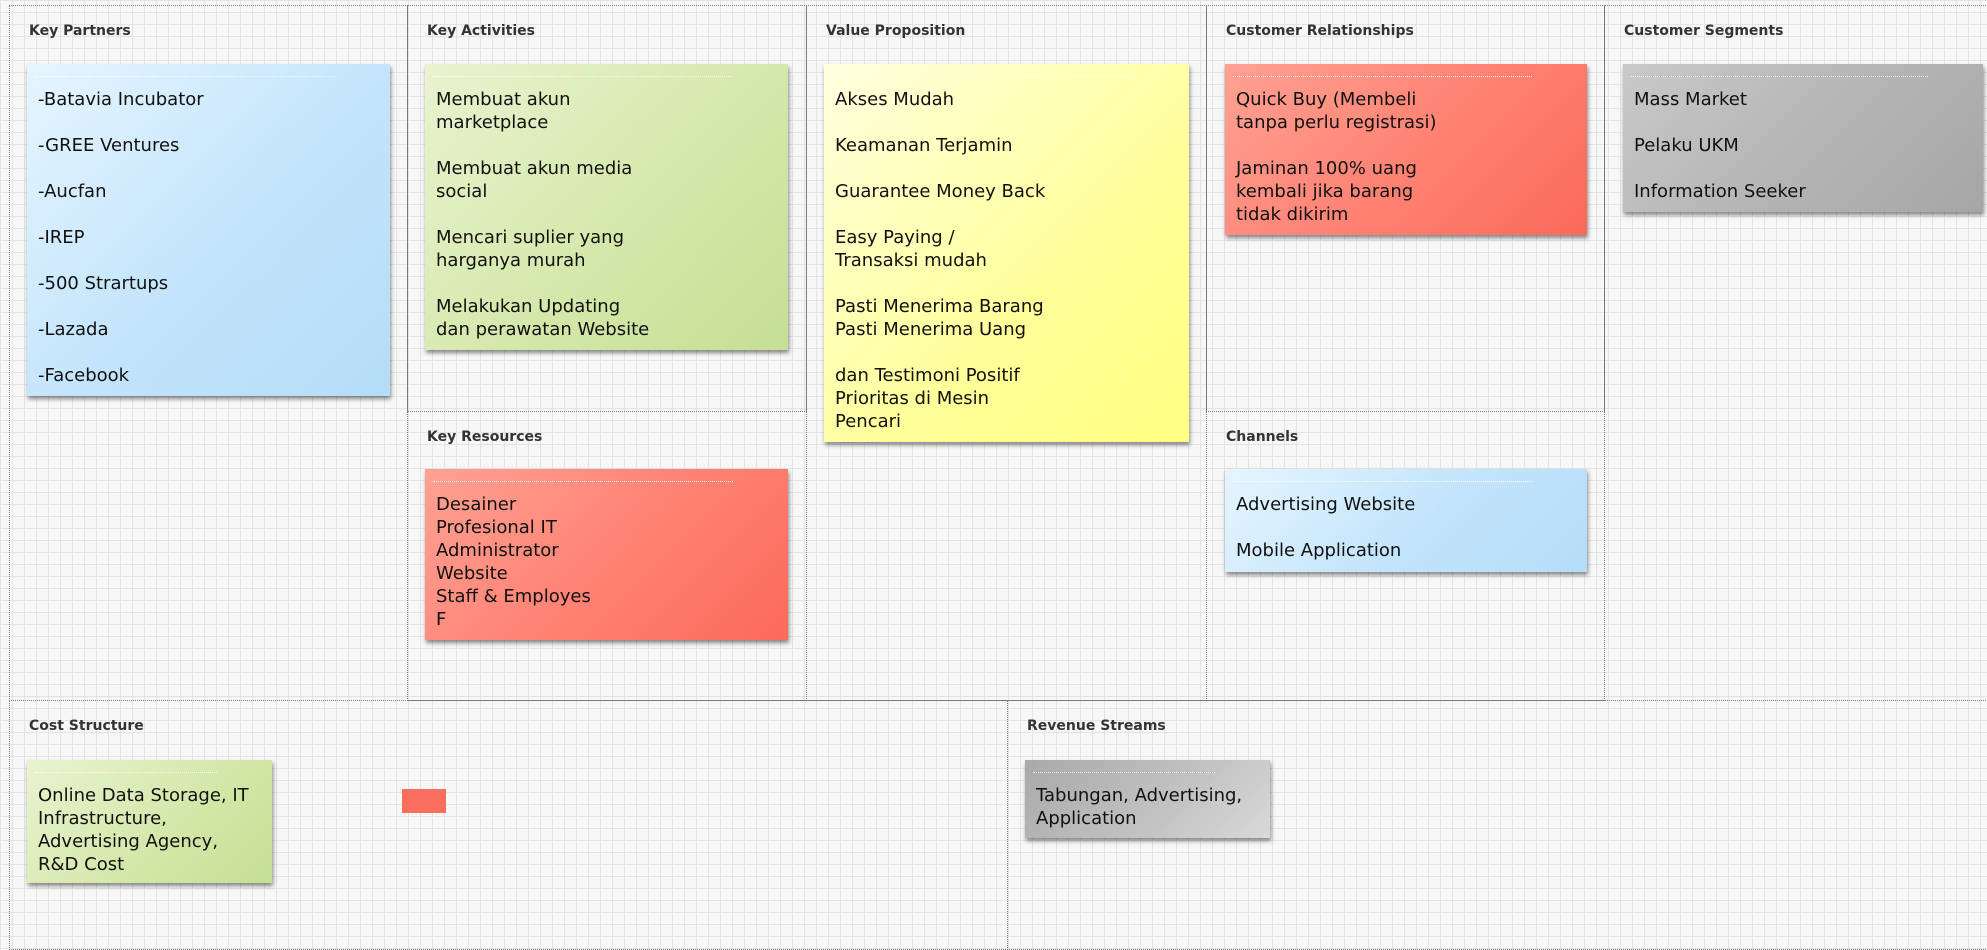  What do you see at coordinates (109, 145) in the screenshot?
I see `note-item: -GREE Ventures` at bounding box center [109, 145].